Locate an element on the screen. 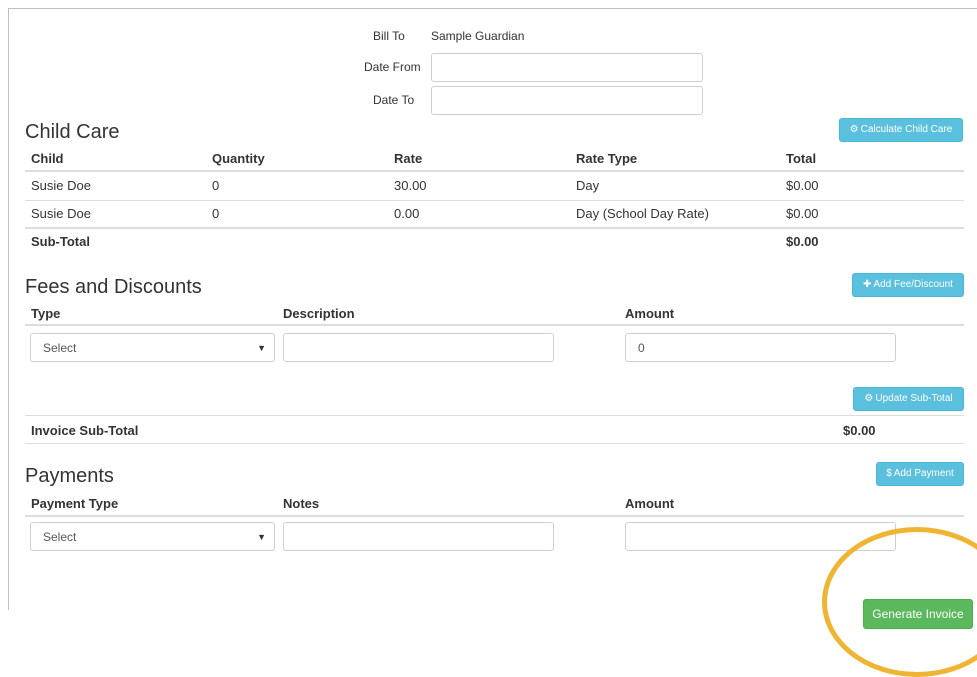  row1-rate: 30.00 is located at coordinates (410, 185).